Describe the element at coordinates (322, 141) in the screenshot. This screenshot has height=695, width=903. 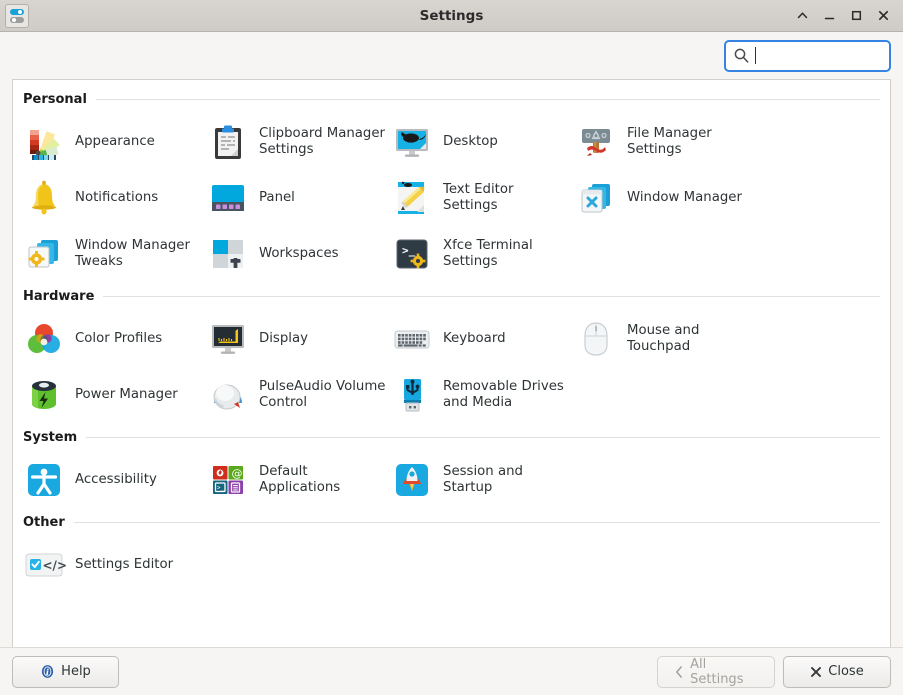
I see `settings-item-label: Clipboard Manager Settings` at that location.